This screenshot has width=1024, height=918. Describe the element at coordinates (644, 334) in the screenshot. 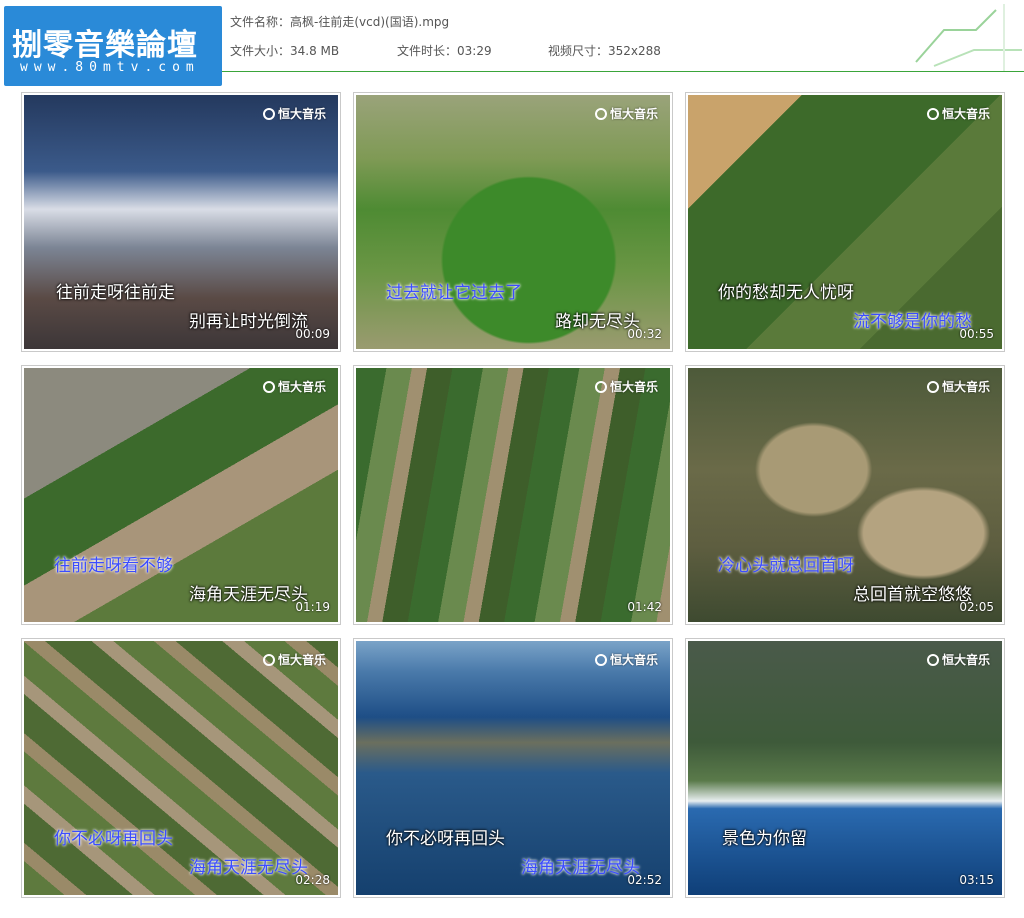

I see `timestamp: 00:32` at that location.